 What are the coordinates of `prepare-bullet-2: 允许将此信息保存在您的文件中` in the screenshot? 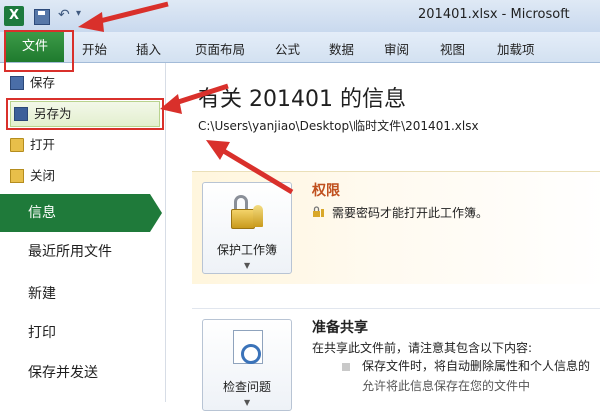 It's located at (446, 386).